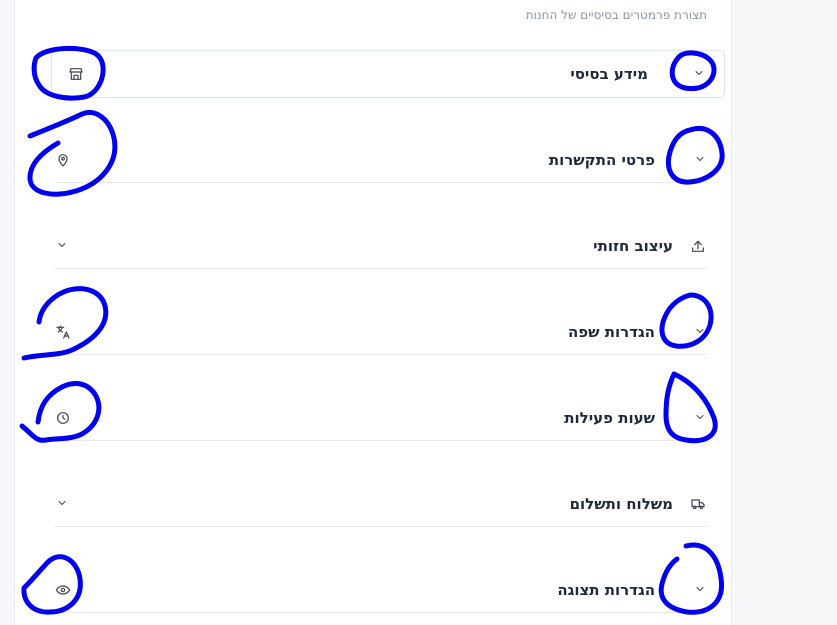 The width and height of the screenshot is (837, 625). What do you see at coordinates (388, 74) in the screenshot?
I see `section-basic-info: מידע בסיסי` at bounding box center [388, 74].